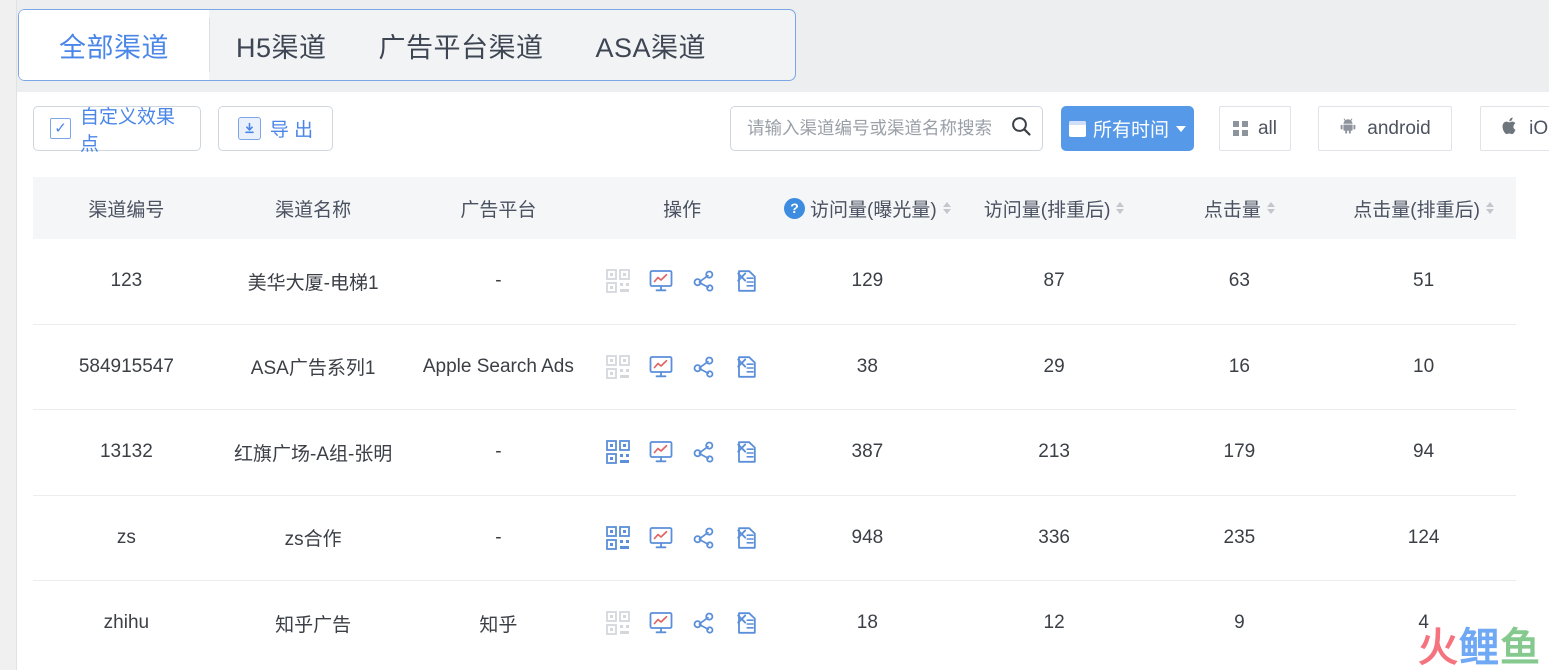 The image size is (1549, 671). I want to click on checkbox-checked-icon: ✓, so click(60, 128).